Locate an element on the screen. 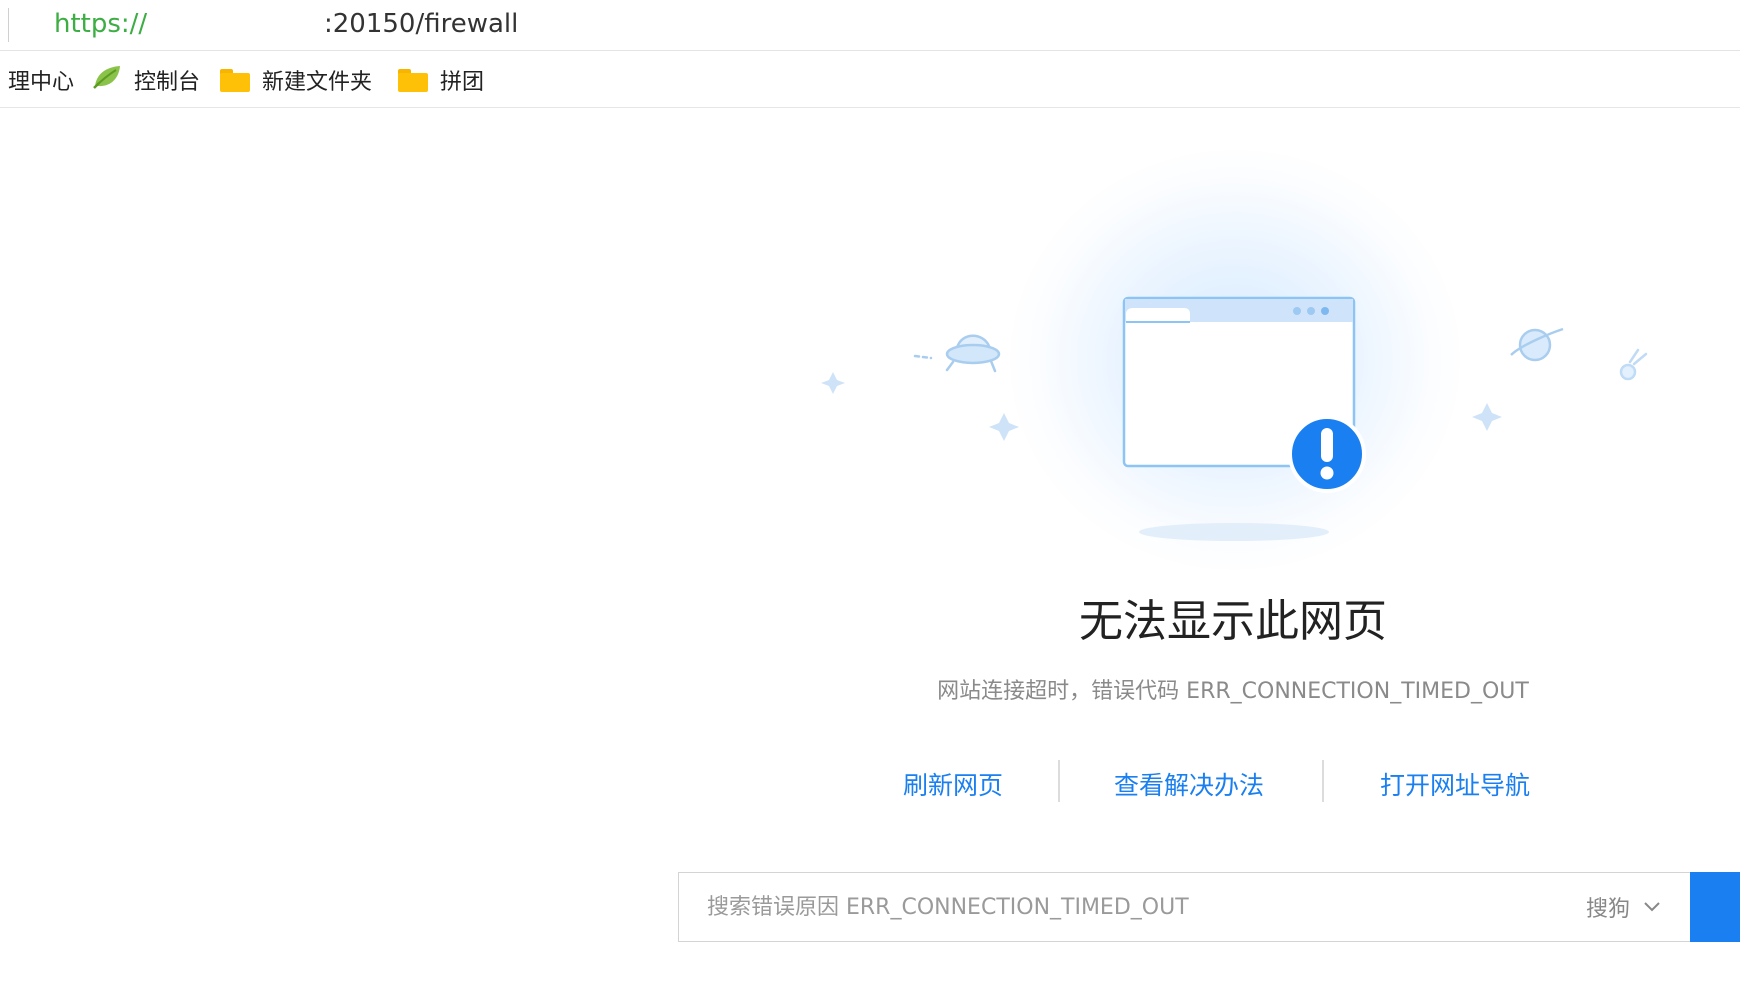  leaf-icon is located at coordinates (107, 80).